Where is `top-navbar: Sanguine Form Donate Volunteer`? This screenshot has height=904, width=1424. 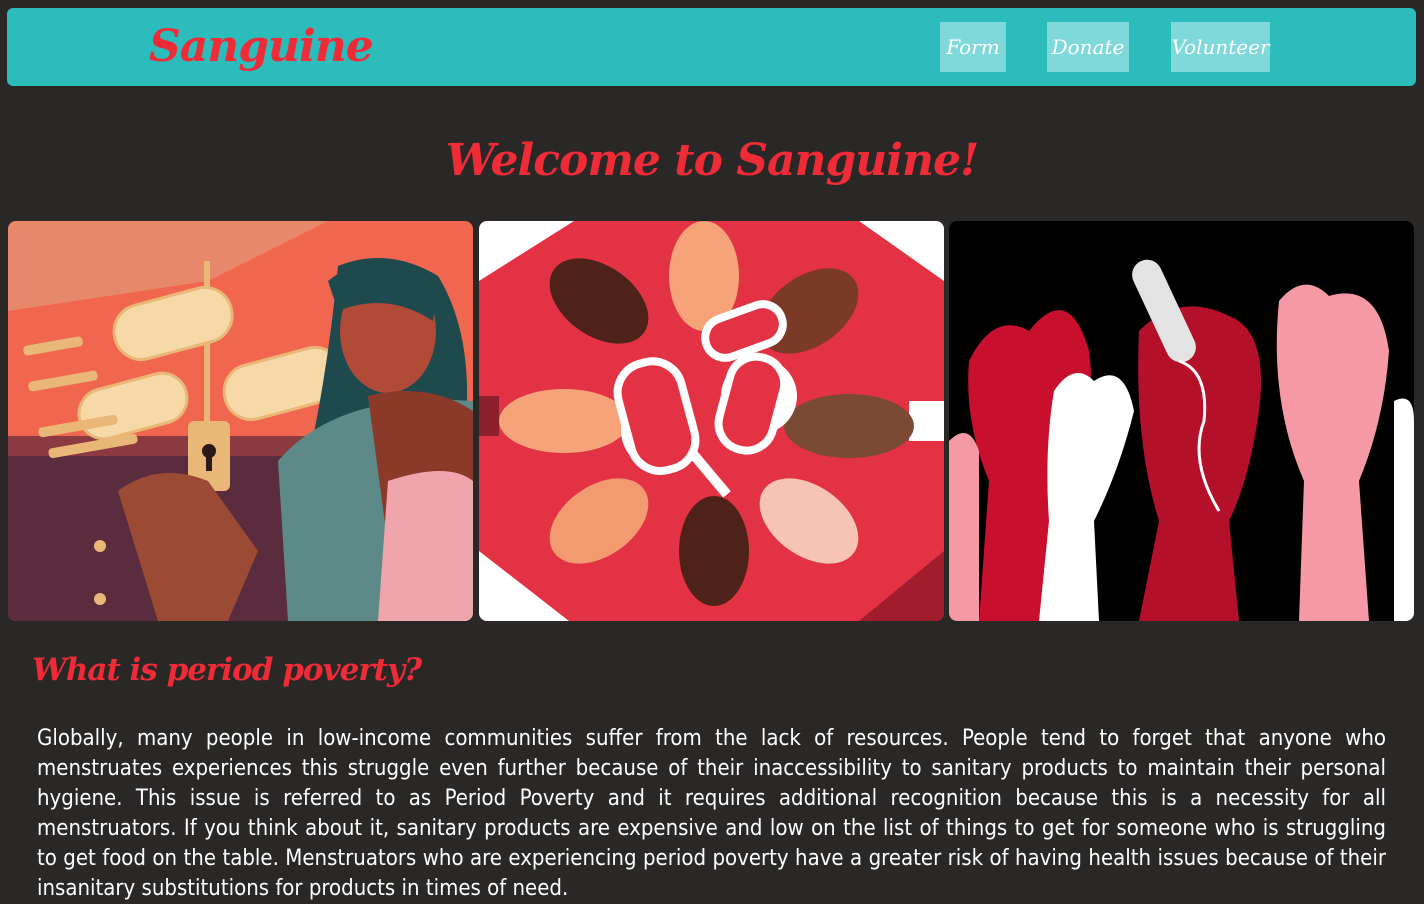 top-navbar: Sanguine Form Donate Volunteer is located at coordinates (711, 47).